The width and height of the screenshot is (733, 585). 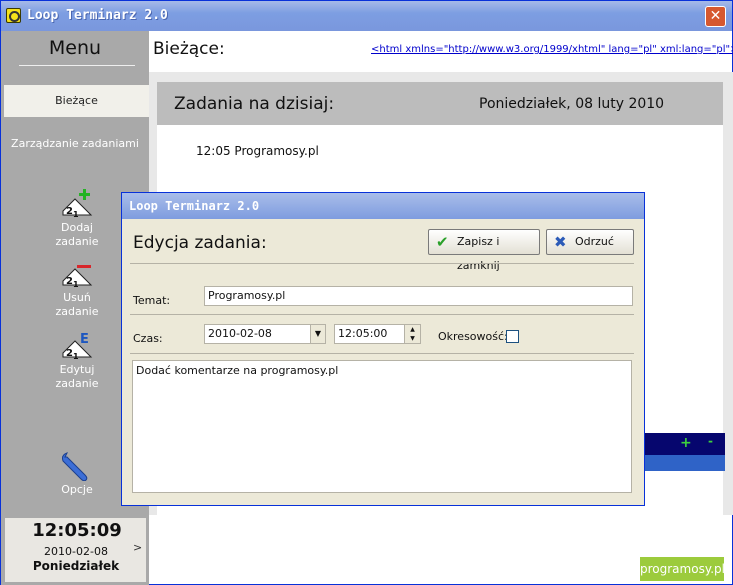 I want to click on add-task-button: 2 1 Dodaj zadanie, so click(x=77, y=219).